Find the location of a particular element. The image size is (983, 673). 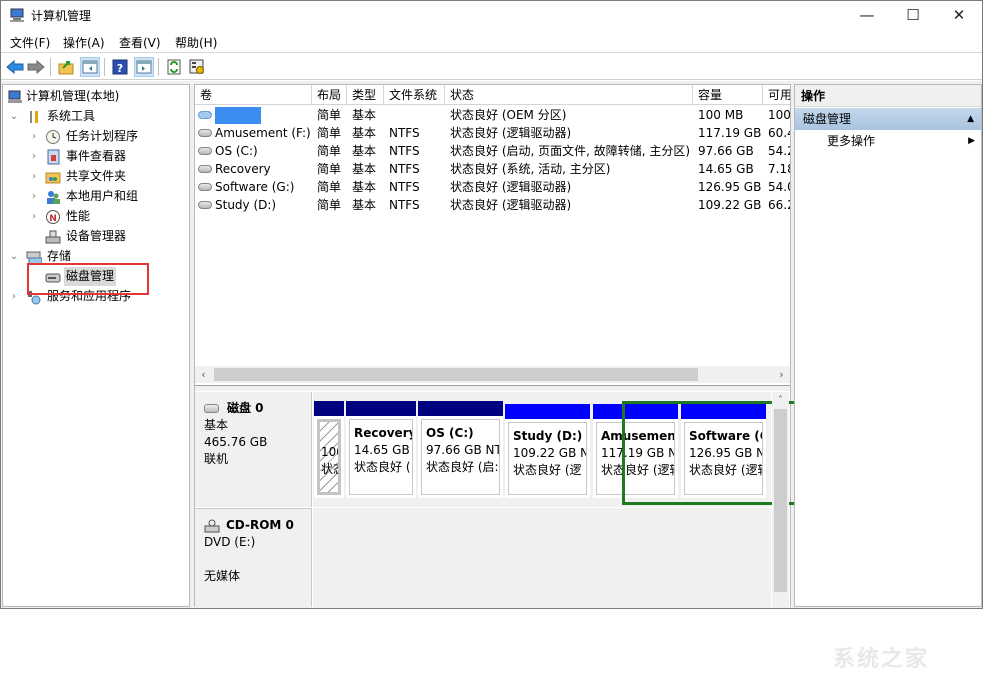

partition-block: Study (D:) 109.22 GB N 状态良好 (逻 is located at coordinates (547, 451).